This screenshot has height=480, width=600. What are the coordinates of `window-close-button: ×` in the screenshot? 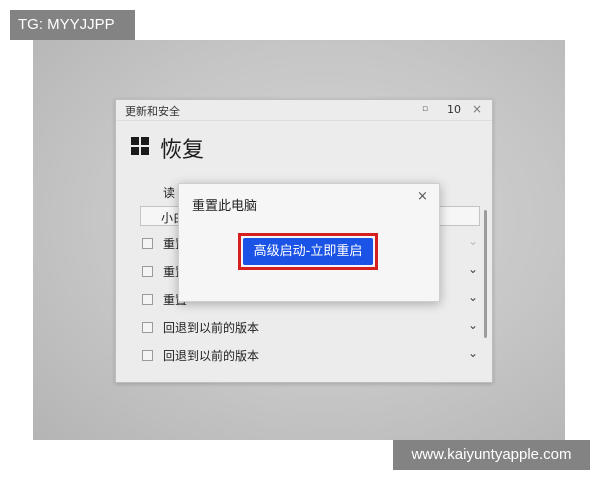 It's located at (477, 109).